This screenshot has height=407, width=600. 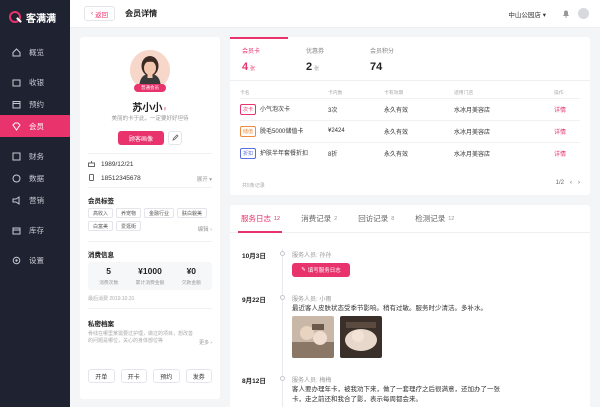 I want to click on card-type-badge: 次卡, so click(x=248, y=109).